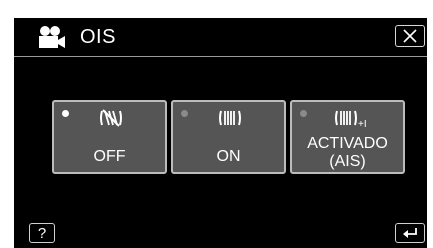  I want to click on option-on: ON, so click(228, 137).